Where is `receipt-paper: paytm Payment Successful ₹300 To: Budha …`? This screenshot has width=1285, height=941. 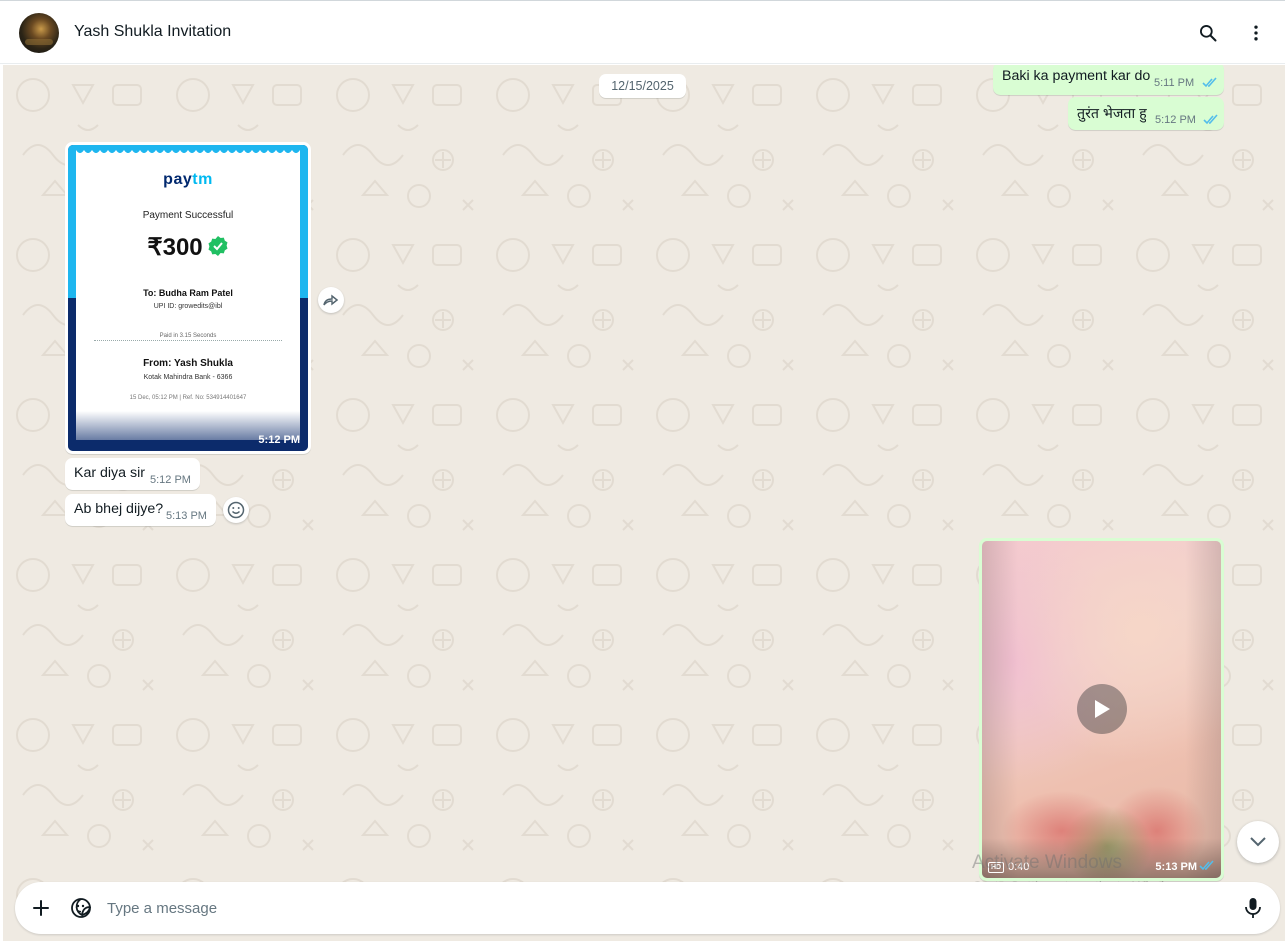 receipt-paper: paytm Payment Successful ₹300 To: Budha … is located at coordinates (188, 295).